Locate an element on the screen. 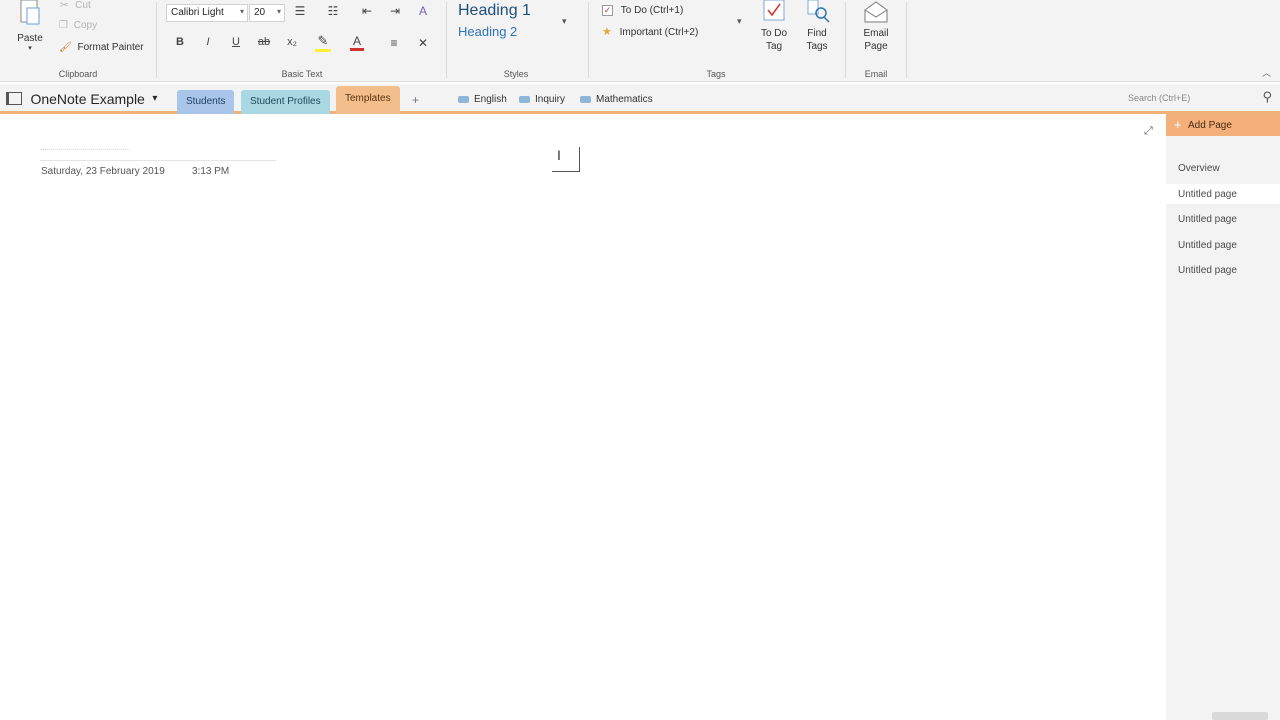 This screenshot has width=1280, height=720. tab-student-profiles: Student Profiles is located at coordinates (285, 102).